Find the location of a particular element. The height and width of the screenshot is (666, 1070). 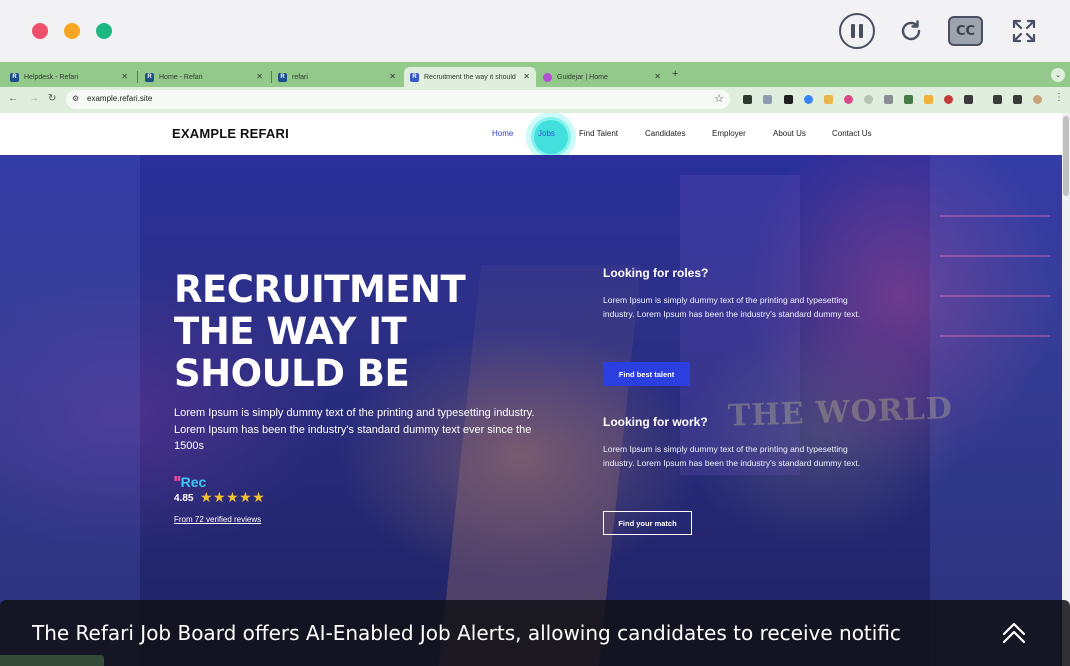

tab-title: refari is located at coordinates (300, 77).